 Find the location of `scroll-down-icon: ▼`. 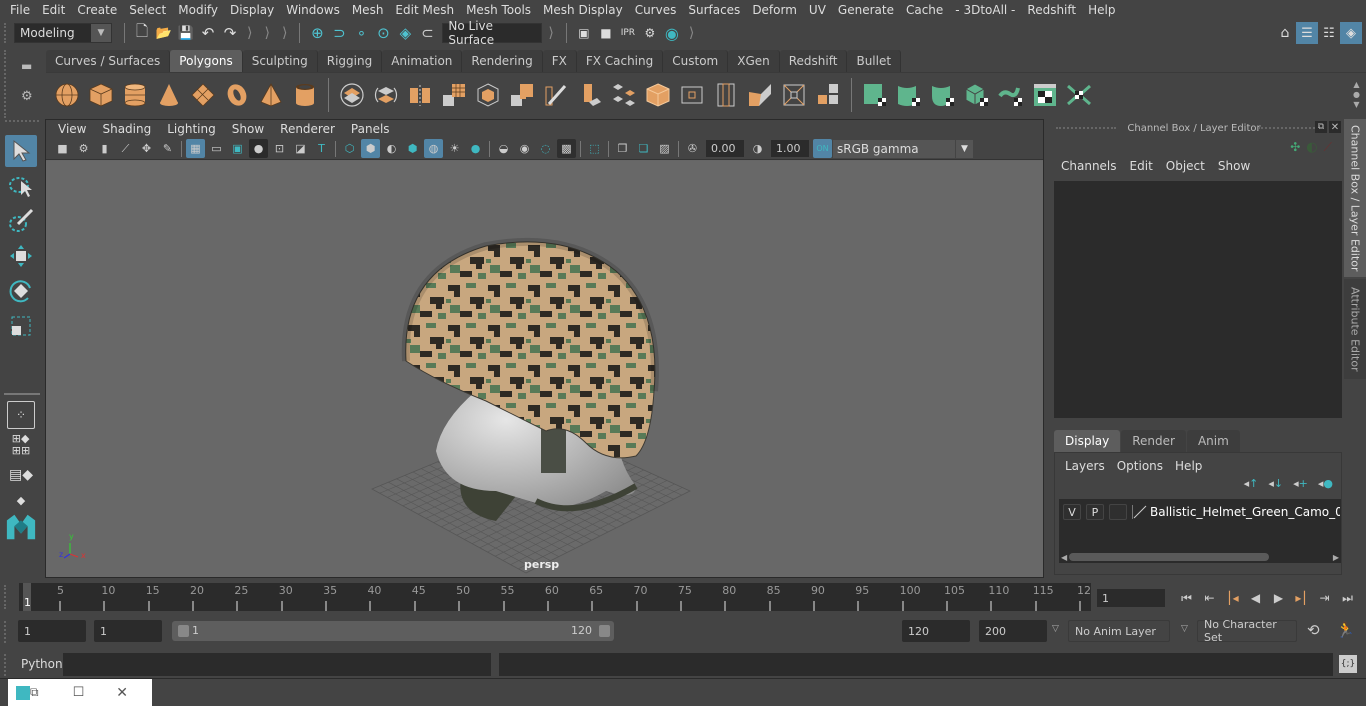

scroll-down-icon: ▼ is located at coordinates (1356, 105).